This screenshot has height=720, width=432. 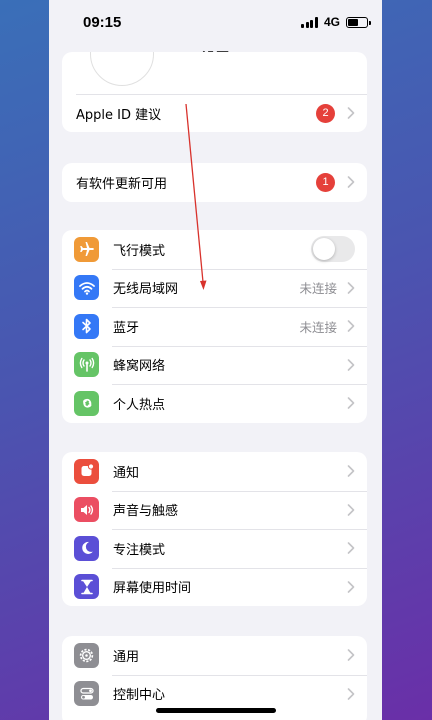 What do you see at coordinates (139, 550) in the screenshot?
I see `focus-label: 专注模式` at bounding box center [139, 550].